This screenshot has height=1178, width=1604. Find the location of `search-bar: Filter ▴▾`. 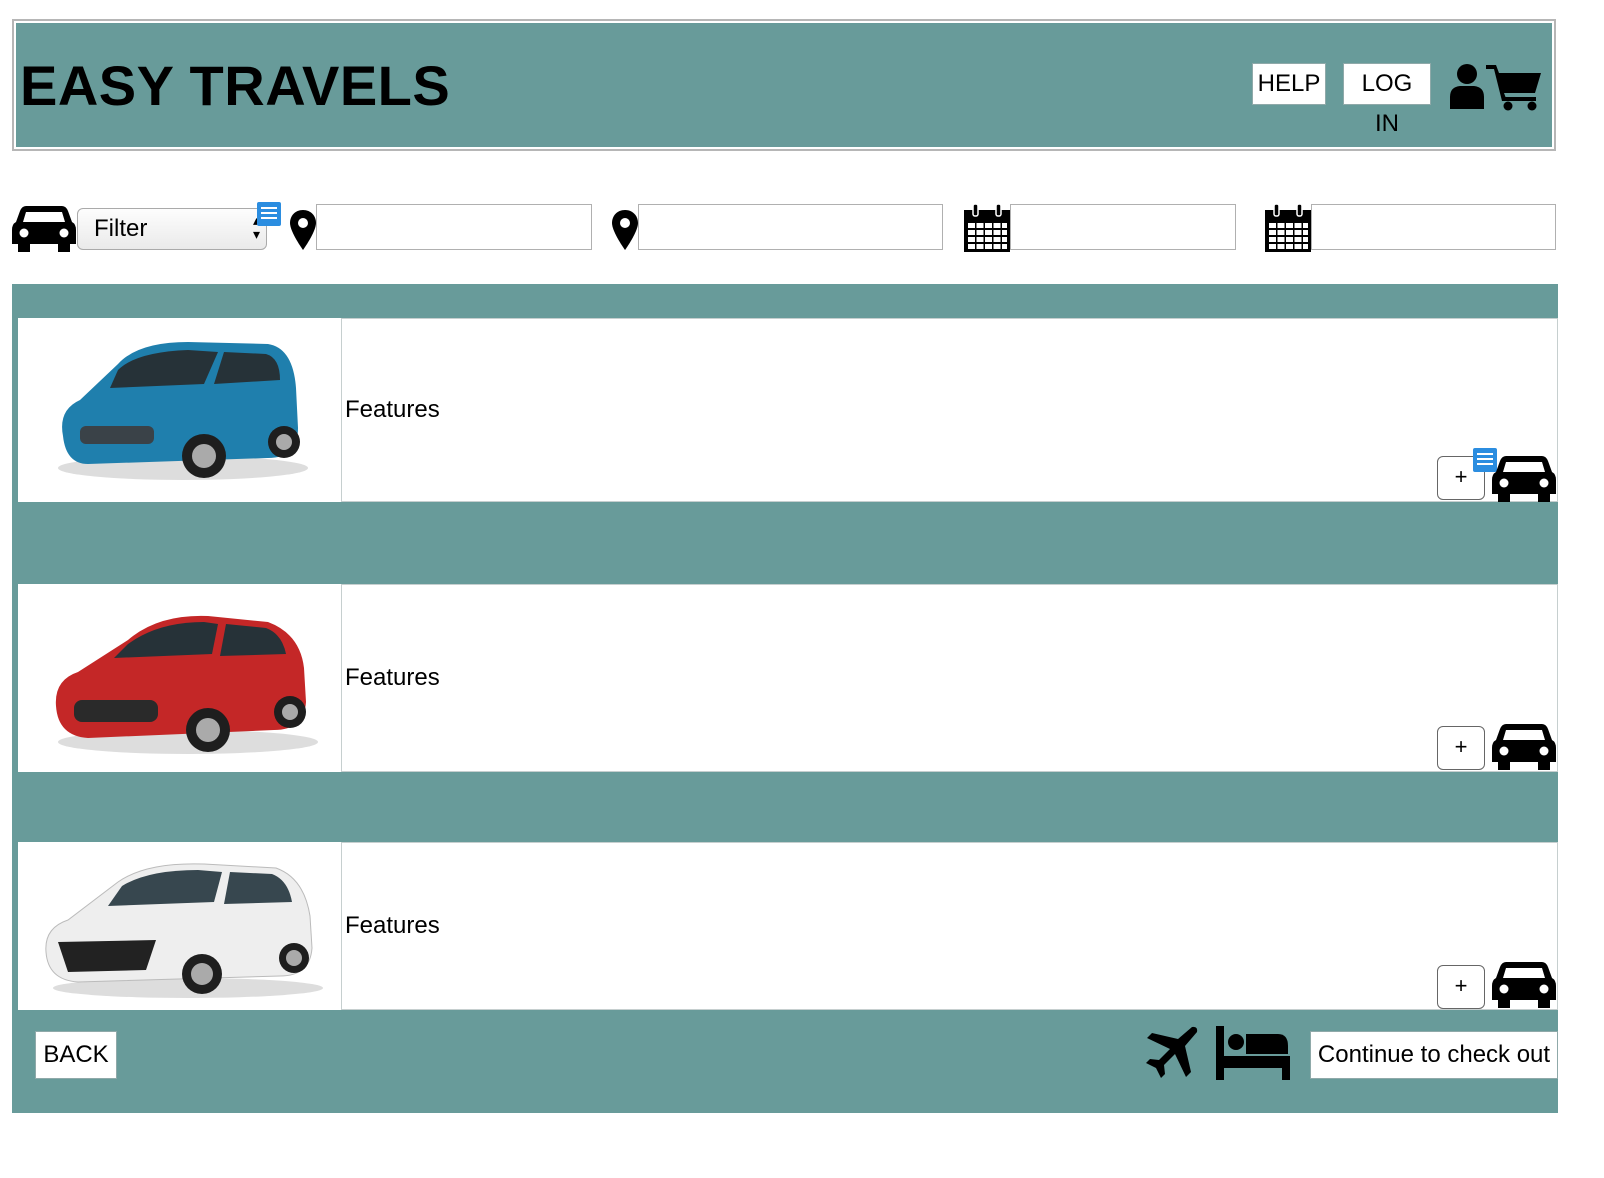

search-bar: Filter ▴▾ is located at coordinates (802, 229).